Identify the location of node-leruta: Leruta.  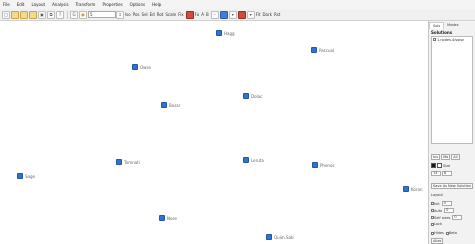
(253, 160).